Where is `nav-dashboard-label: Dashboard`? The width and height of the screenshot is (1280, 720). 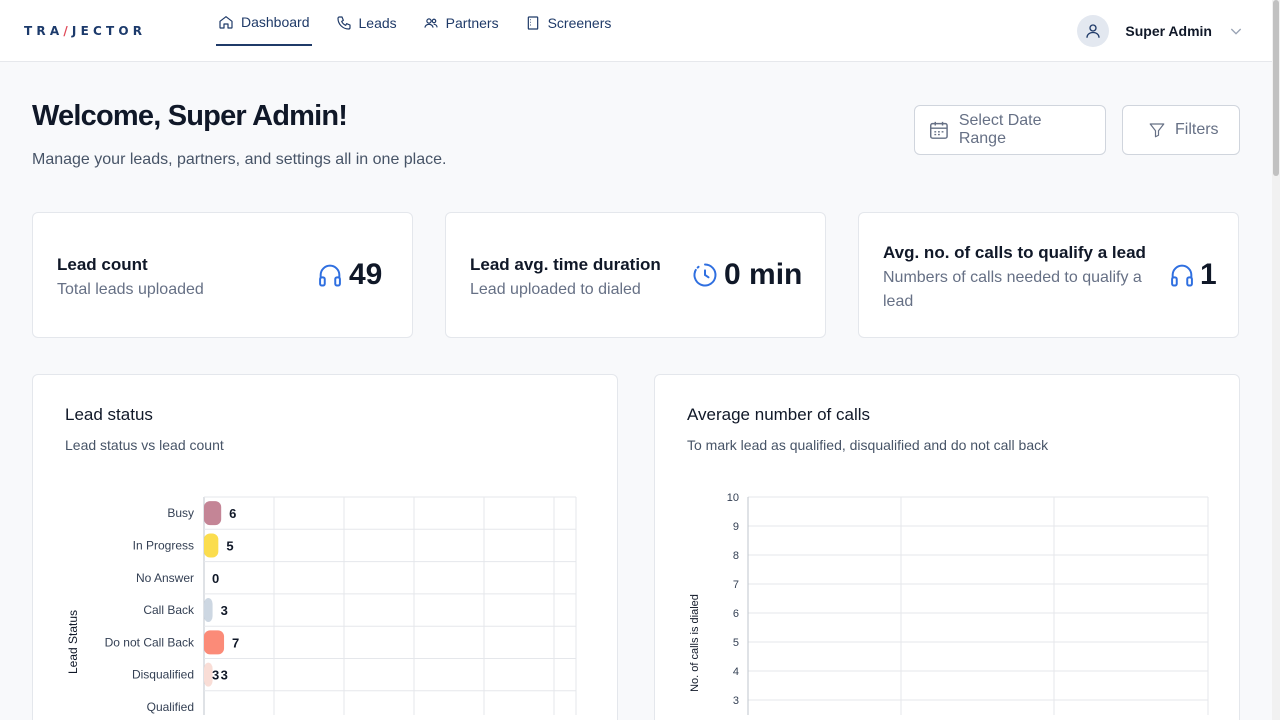 nav-dashboard-label: Dashboard is located at coordinates (275, 22).